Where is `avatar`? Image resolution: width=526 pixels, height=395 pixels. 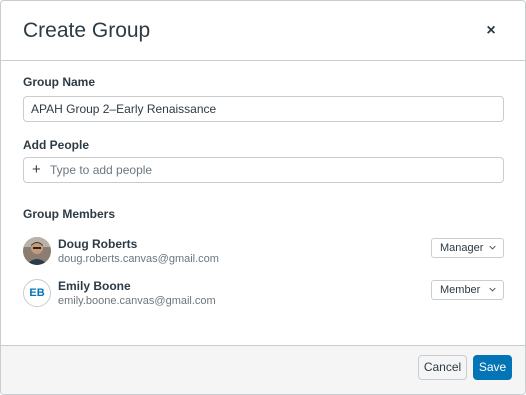 avatar is located at coordinates (37, 251).